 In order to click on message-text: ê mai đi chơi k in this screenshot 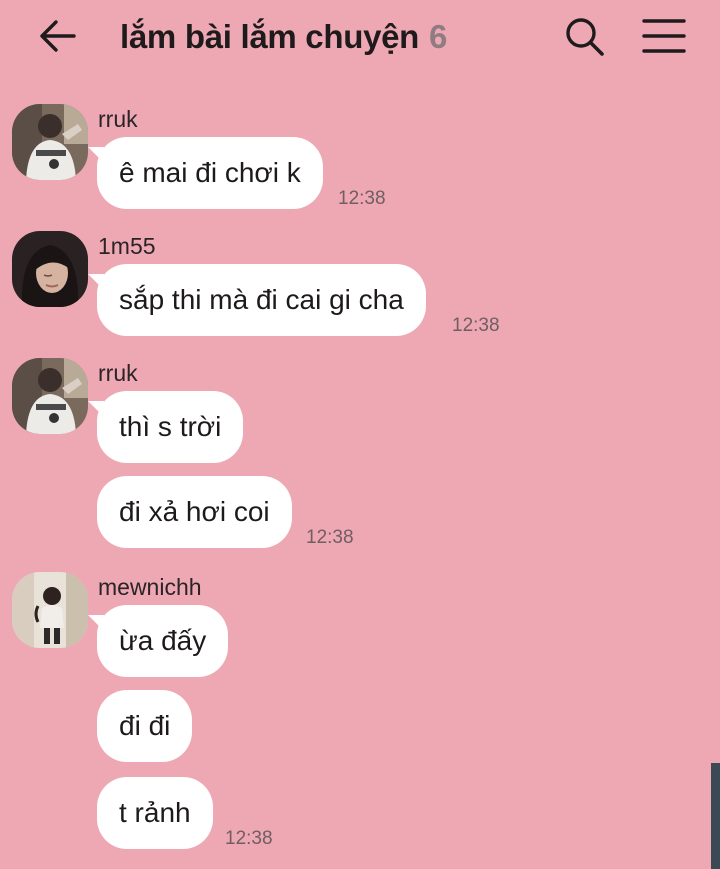, I will do `click(210, 172)`.